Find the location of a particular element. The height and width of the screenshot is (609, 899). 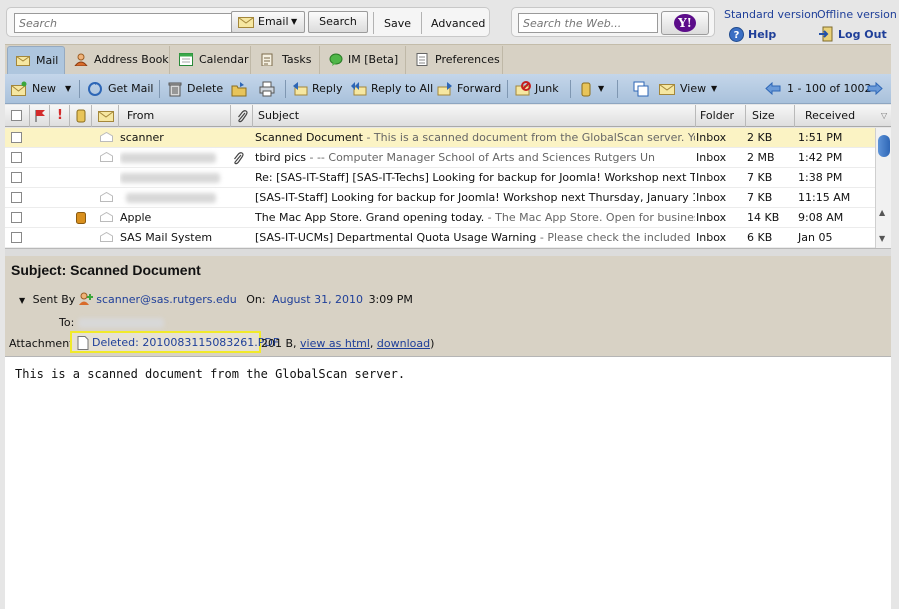

scroll-down-icon: ▼ is located at coordinates (882, 238).